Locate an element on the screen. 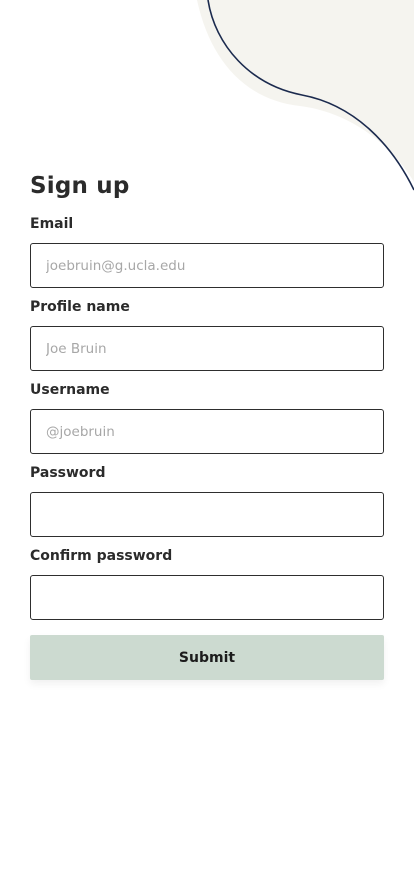 This screenshot has height=896, width=414. profile-name-input is located at coordinates (207, 348).